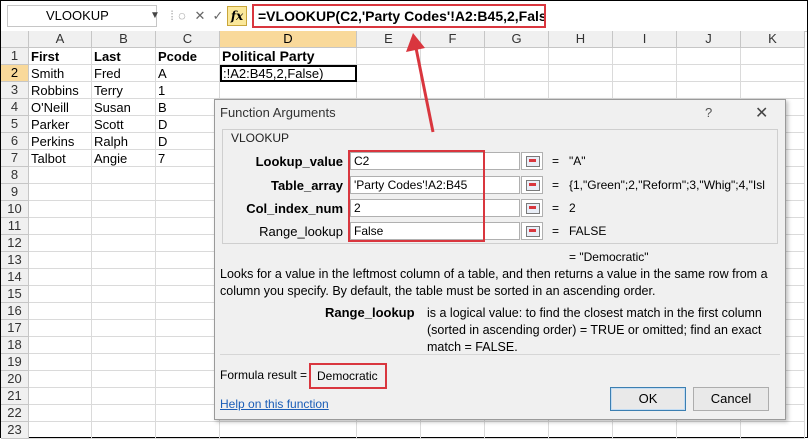  I want to click on arrow-head, so click(415, 42).